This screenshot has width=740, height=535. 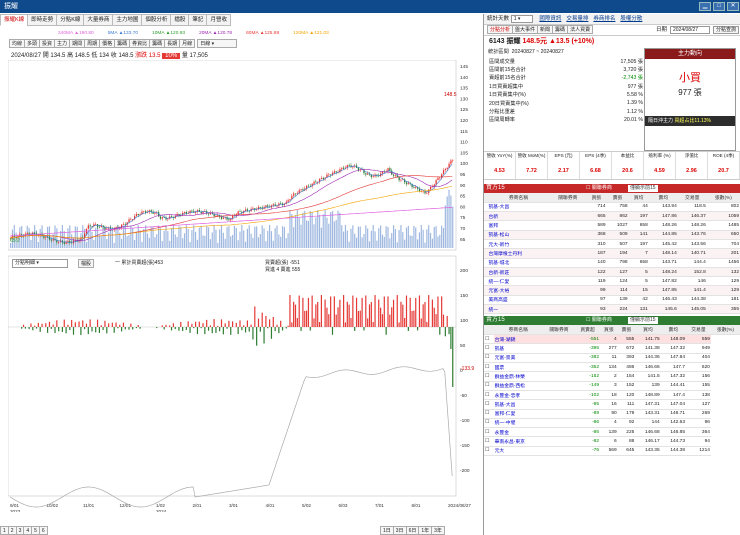 What do you see at coordinates (412, 530) in the screenshot?
I see `range-button: 6日` at bounding box center [412, 530].